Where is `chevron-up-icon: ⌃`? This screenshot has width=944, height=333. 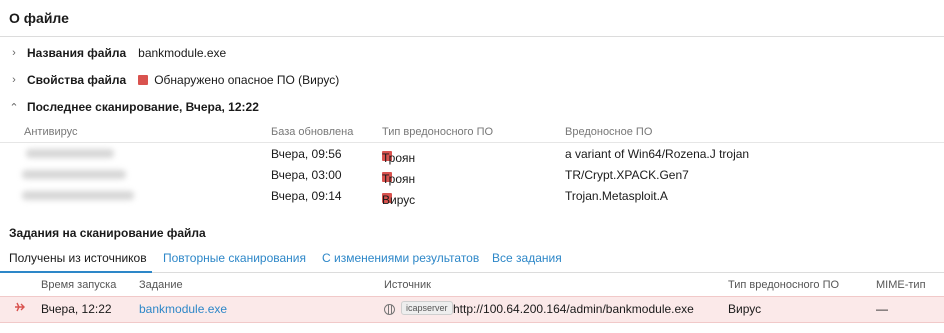 chevron-up-icon: ⌃ is located at coordinates (14, 107).